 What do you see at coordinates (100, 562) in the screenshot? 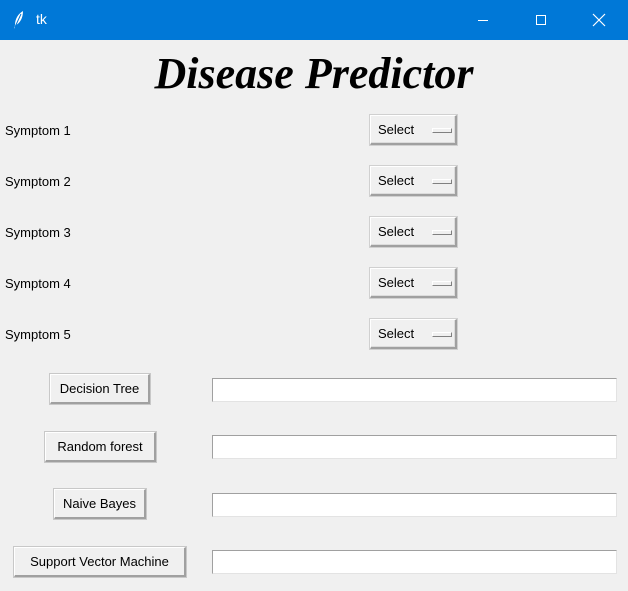
I see `svm-button: Support Vector Machine` at bounding box center [100, 562].